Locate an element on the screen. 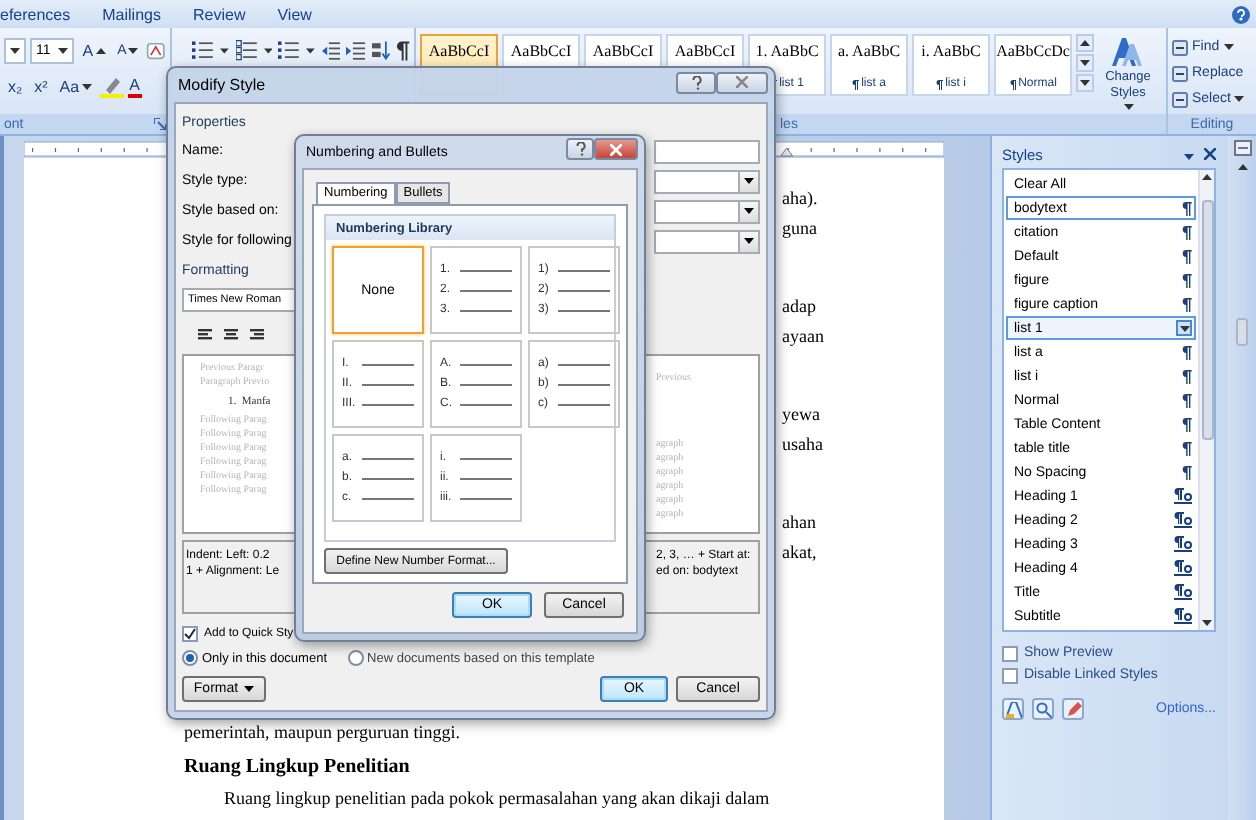 Image resolution: width=1256 pixels, height=820 pixels. multilevel-list-icon is located at coordinates (289, 50).